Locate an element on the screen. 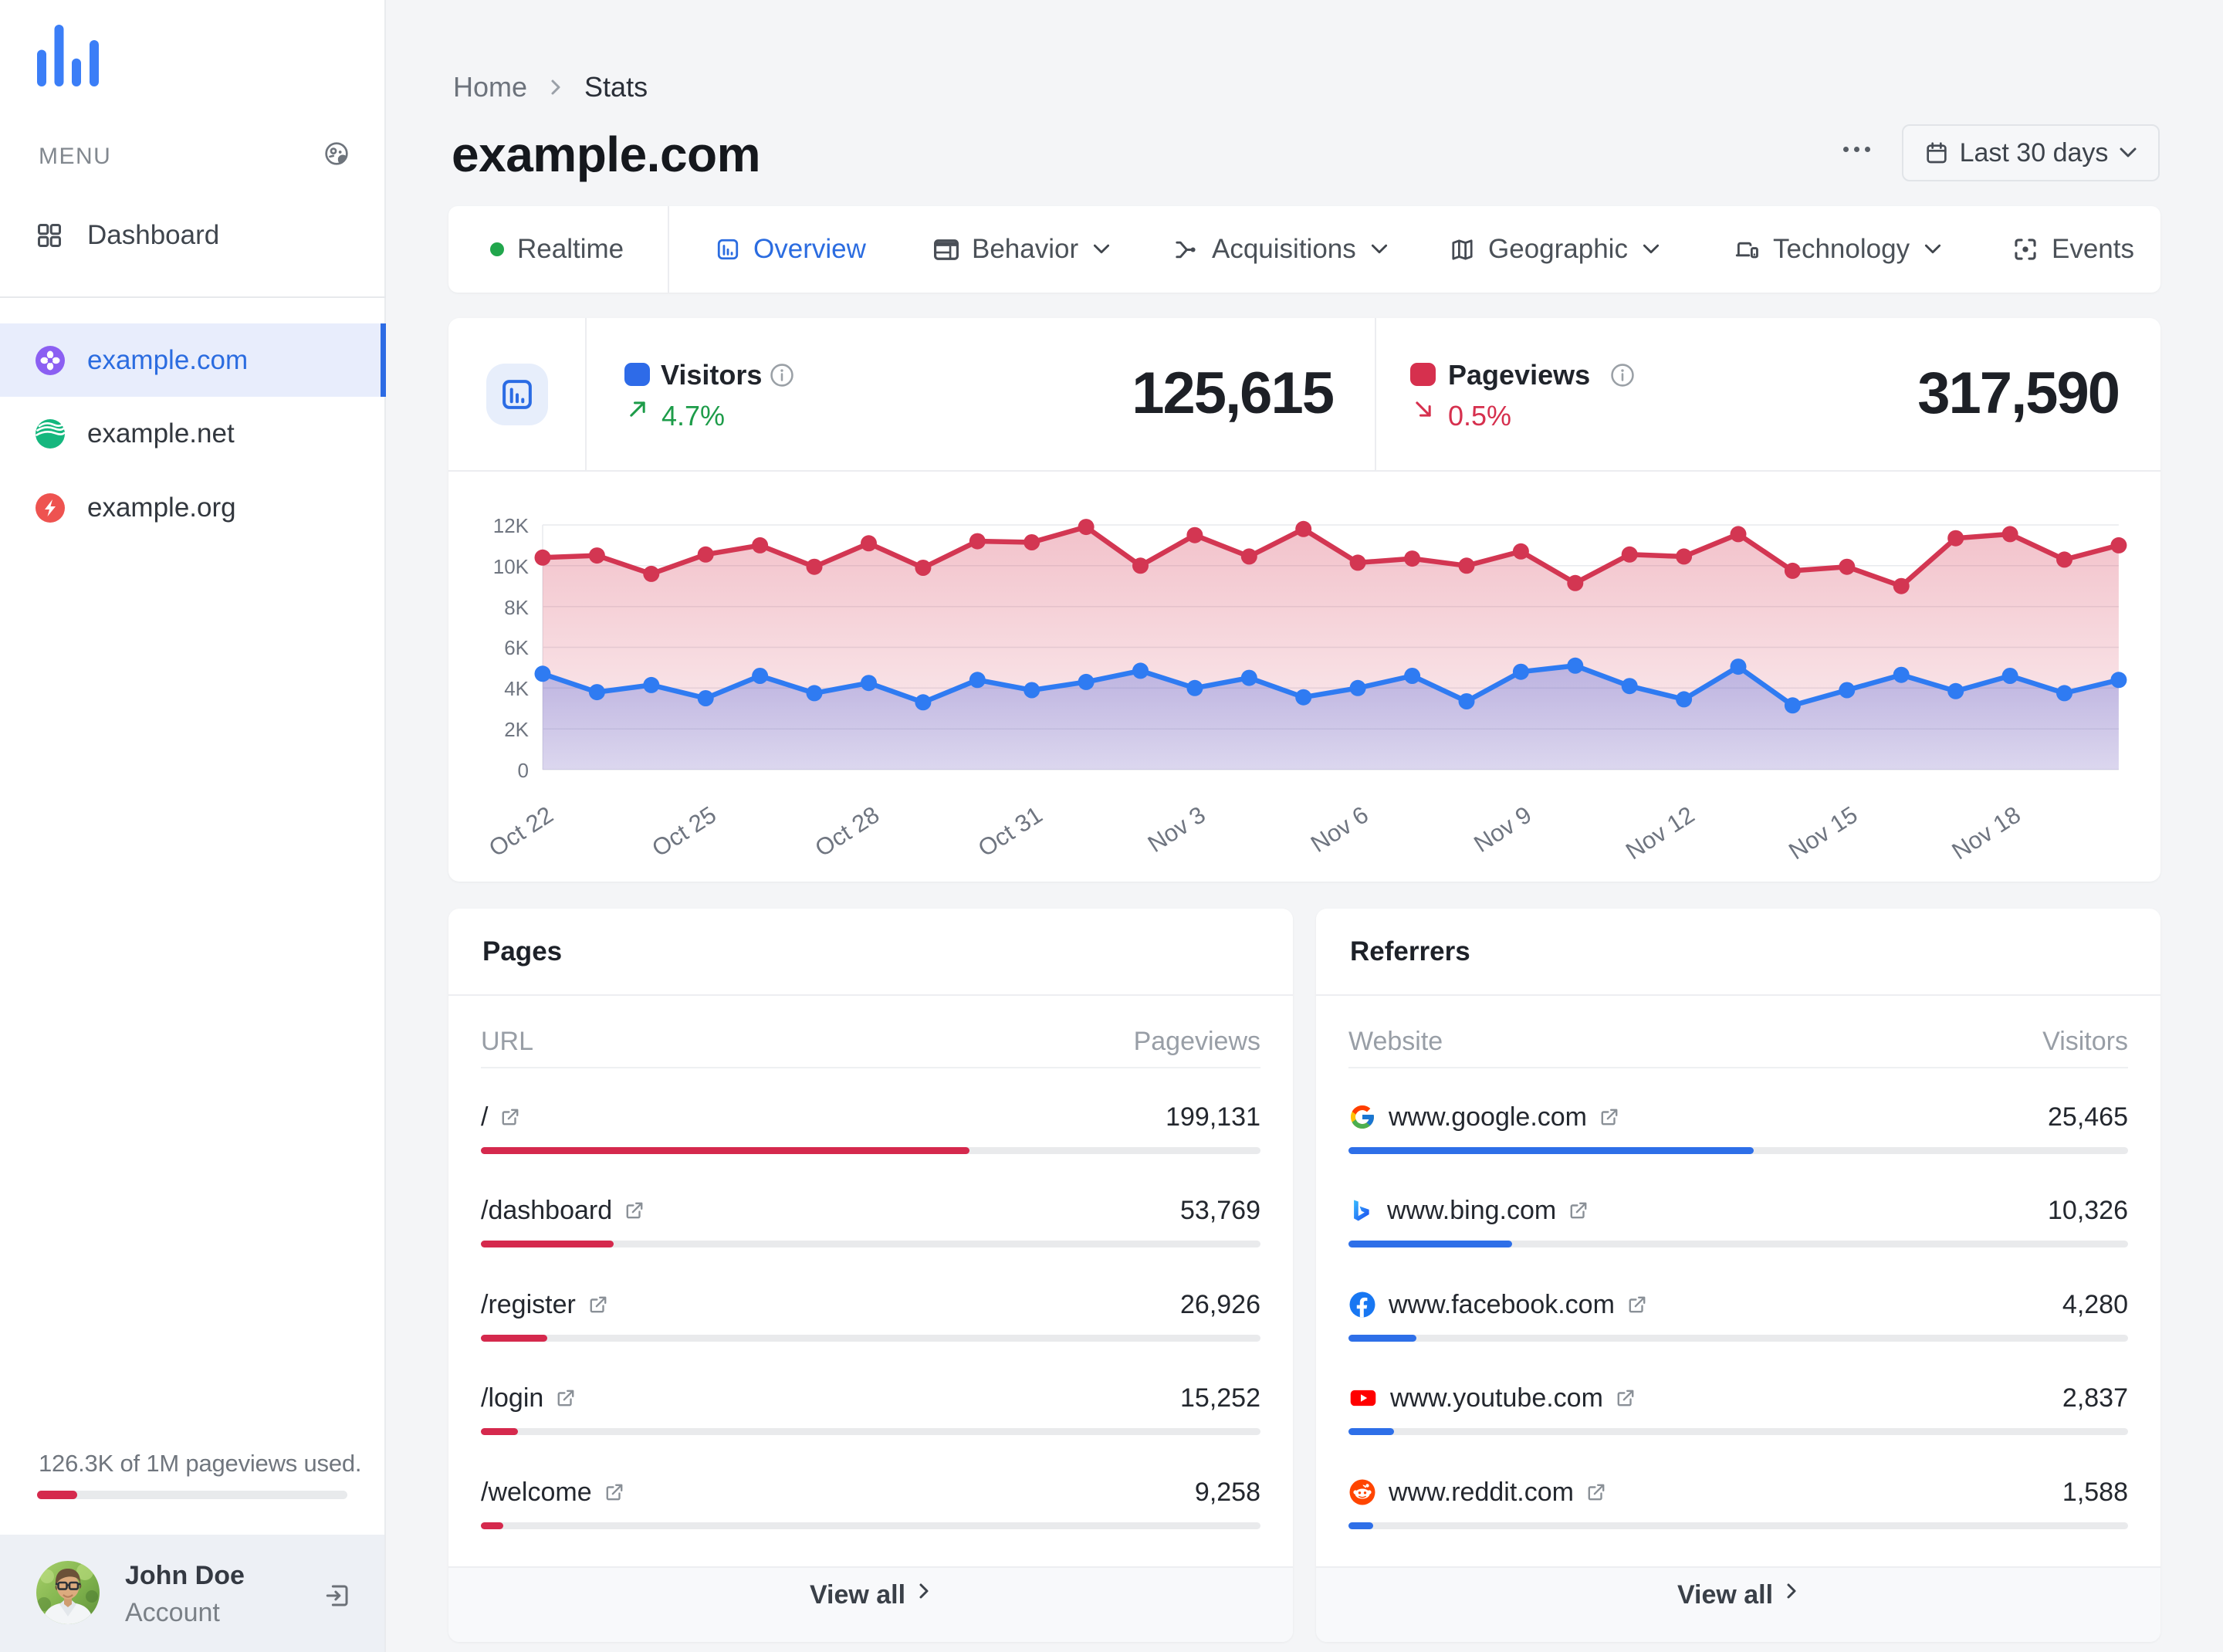 This screenshot has width=2223, height=1652. svg-text: 6K is located at coordinates (516, 647).